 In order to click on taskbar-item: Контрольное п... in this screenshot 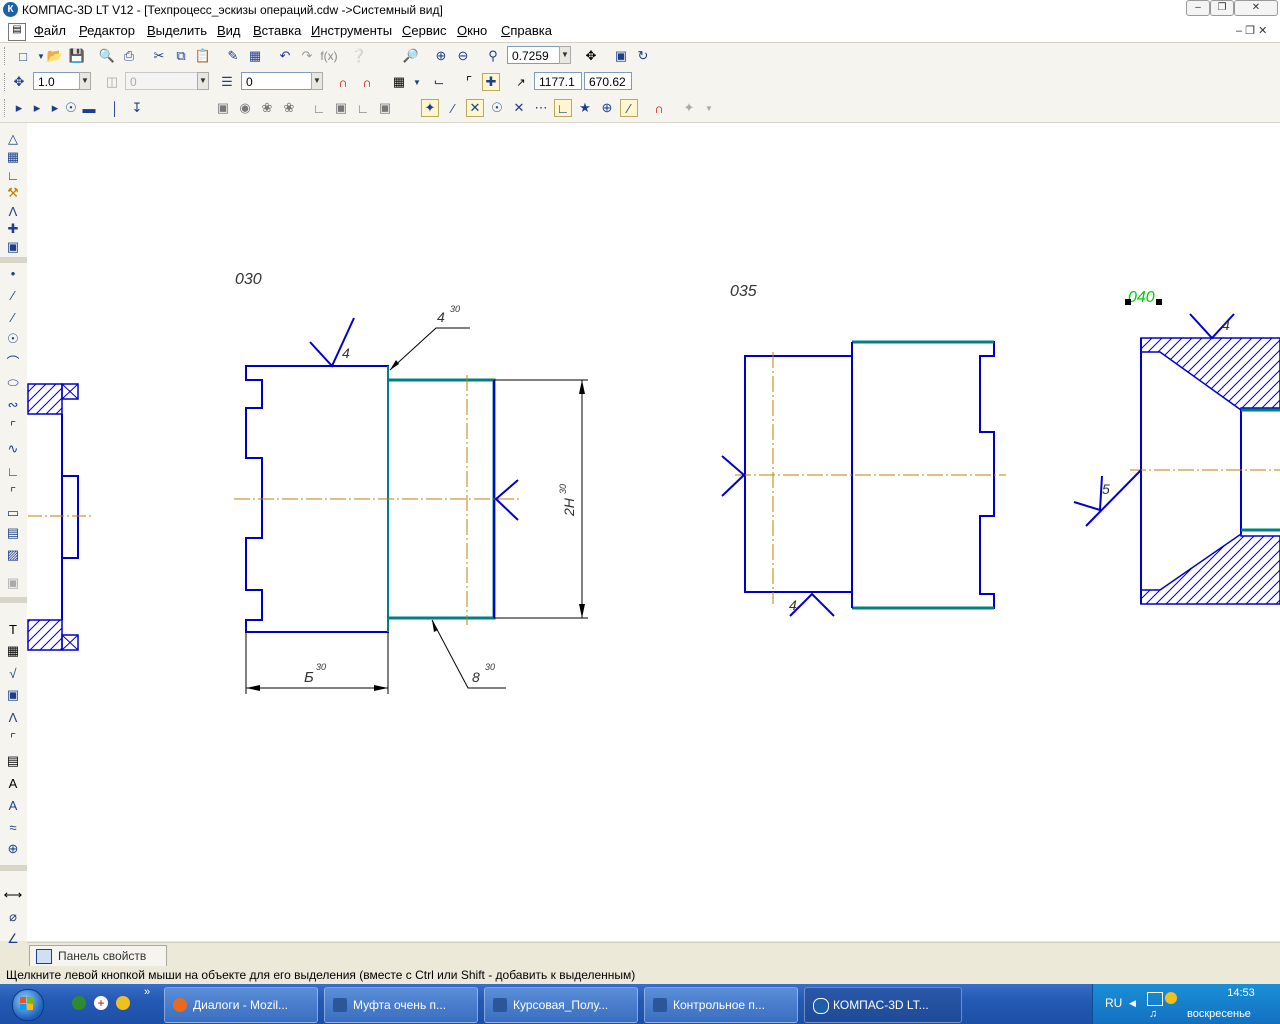, I will do `click(721, 1005)`.